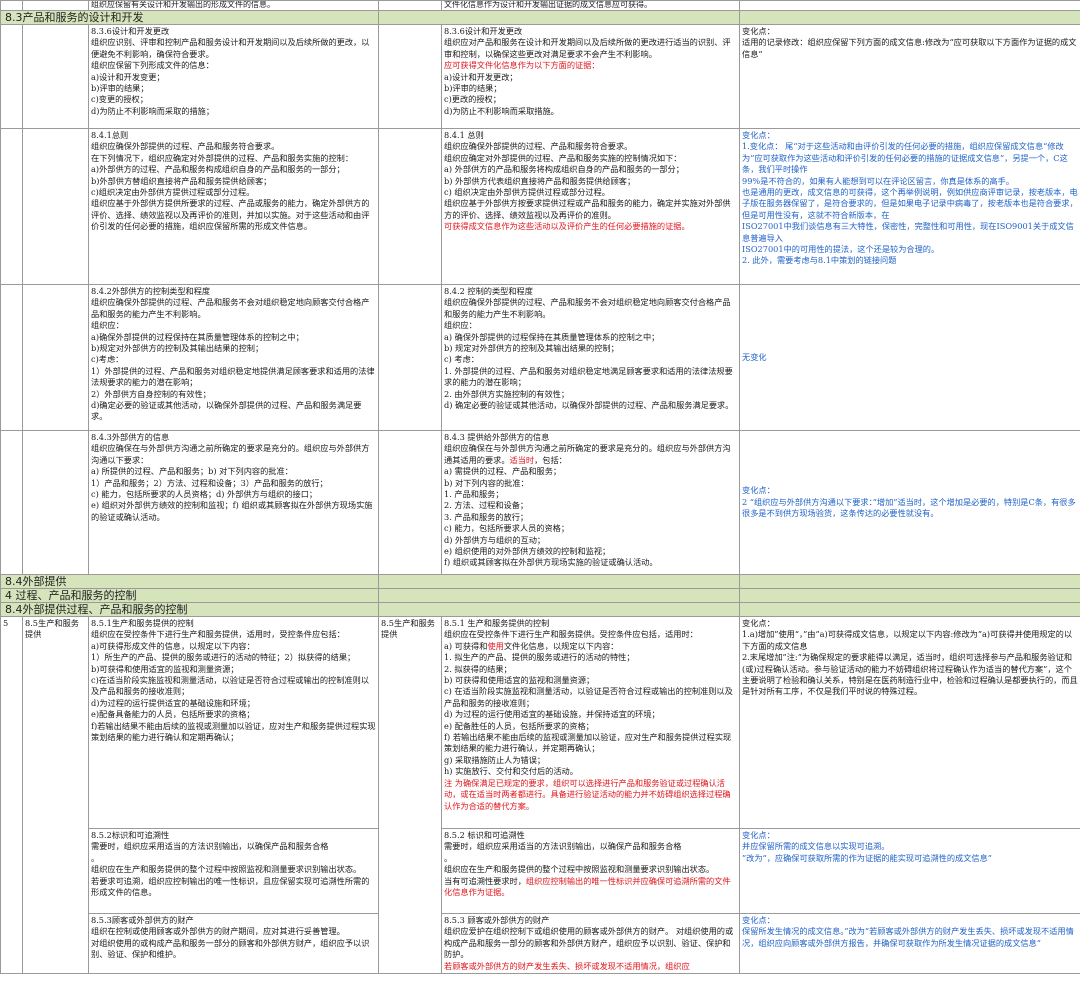  What do you see at coordinates (590, 5) in the screenshot?
I see `new-clause-text: 文件化信息作为设计和开发输出证据的成文信息应可获得。` at bounding box center [590, 5].